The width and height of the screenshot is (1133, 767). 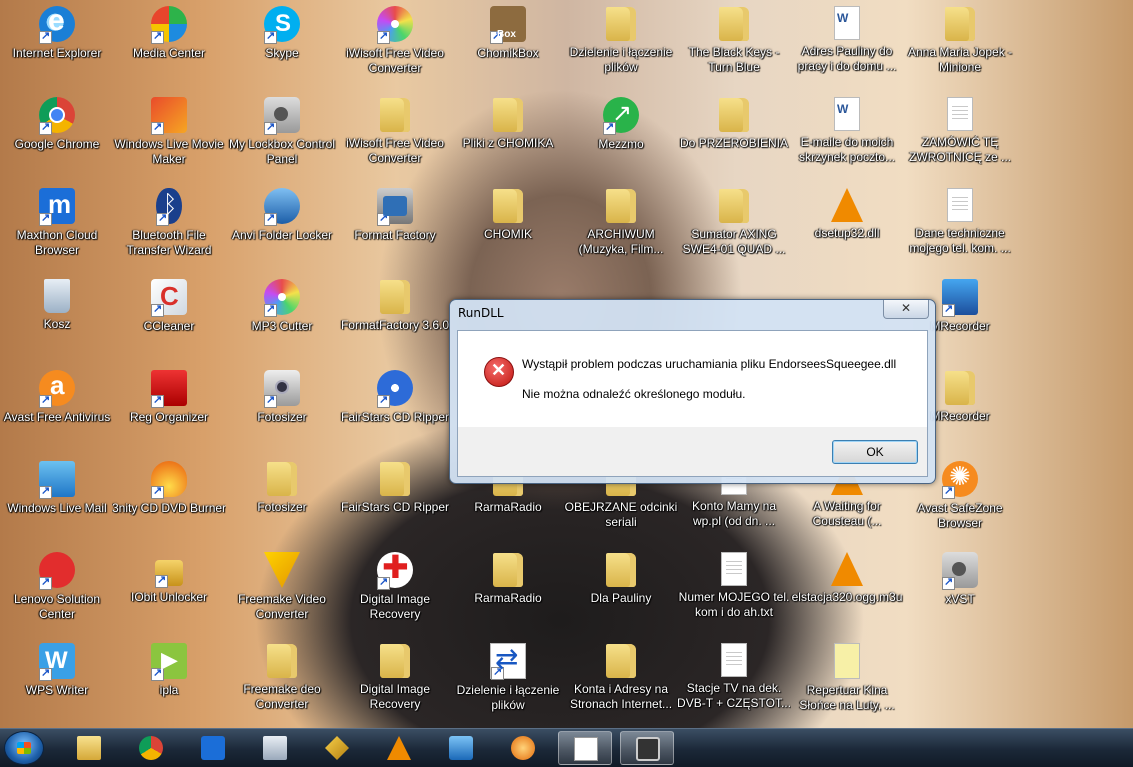 I want to click on desktop-icon-label: ChomikBox, so click(x=508, y=53).